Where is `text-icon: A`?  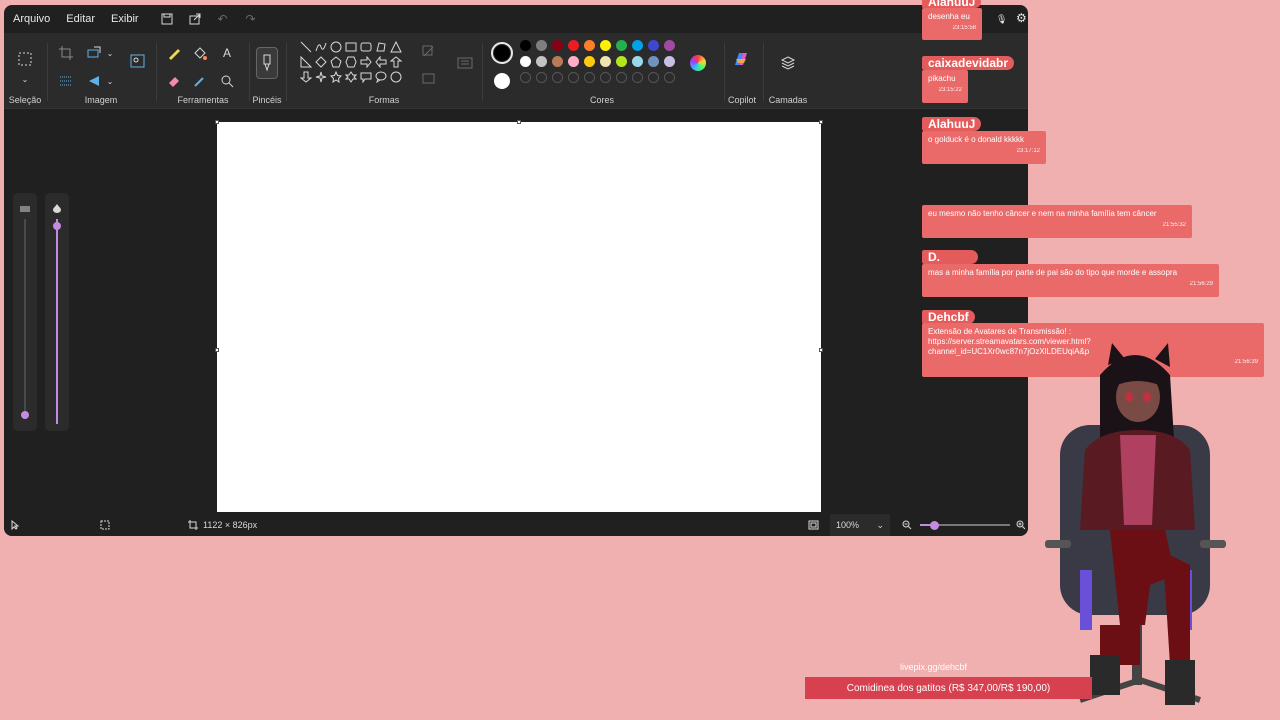
text-icon: A is located at coordinates (227, 53).